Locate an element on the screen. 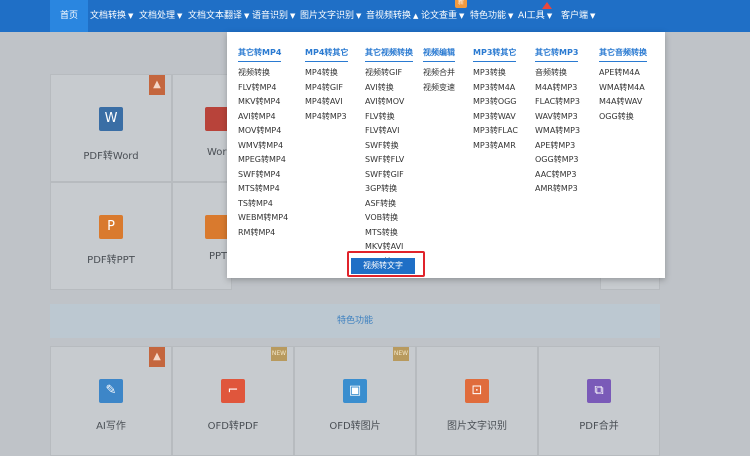  menu-item: 视频转换 is located at coordinates (263, 73).